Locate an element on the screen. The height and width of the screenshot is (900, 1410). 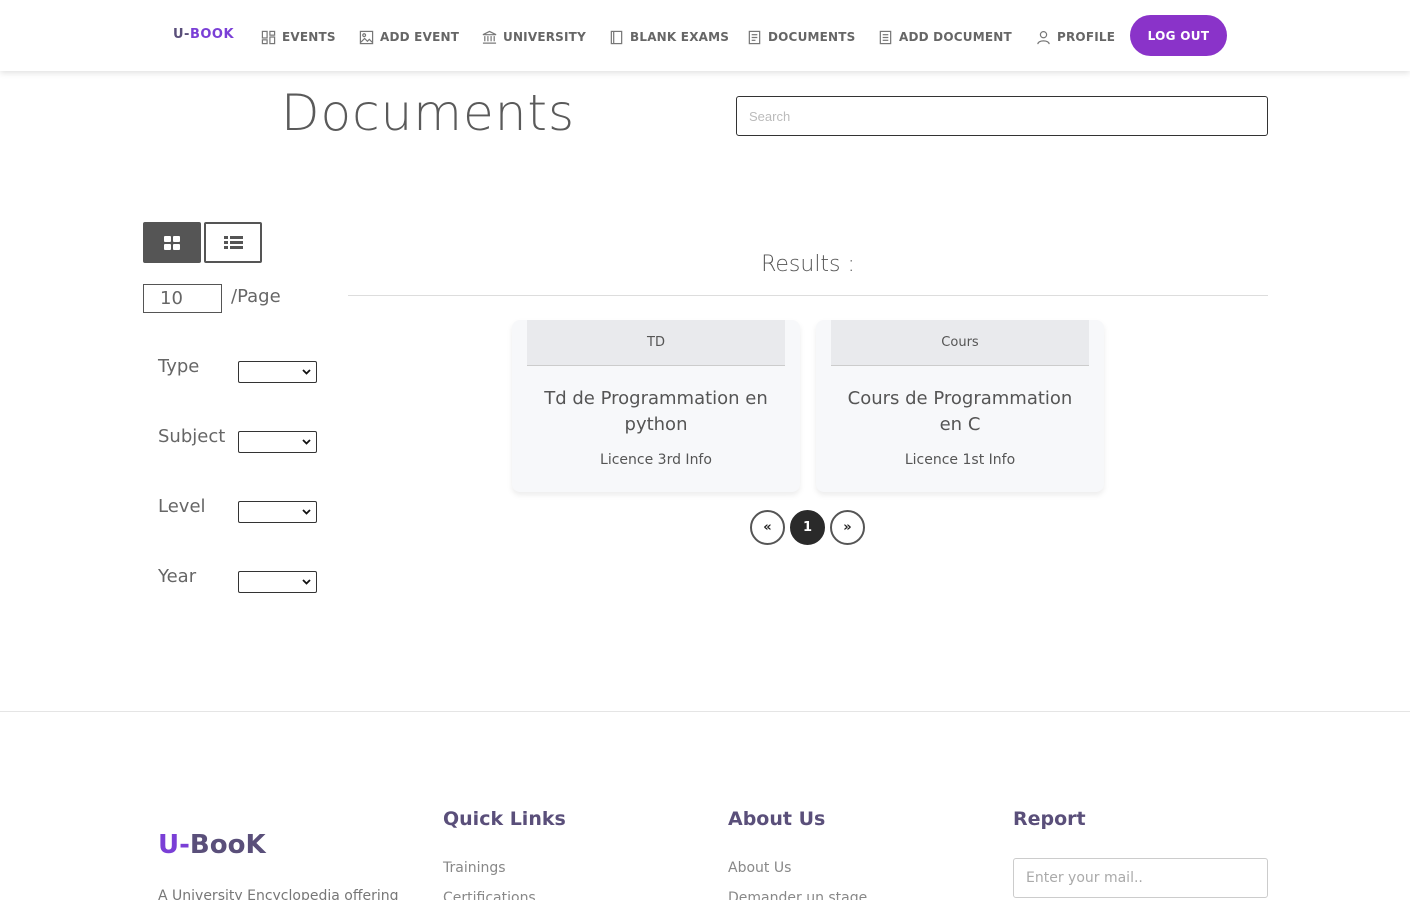
filter-year-label: Year is located at coordinates (177, 576).